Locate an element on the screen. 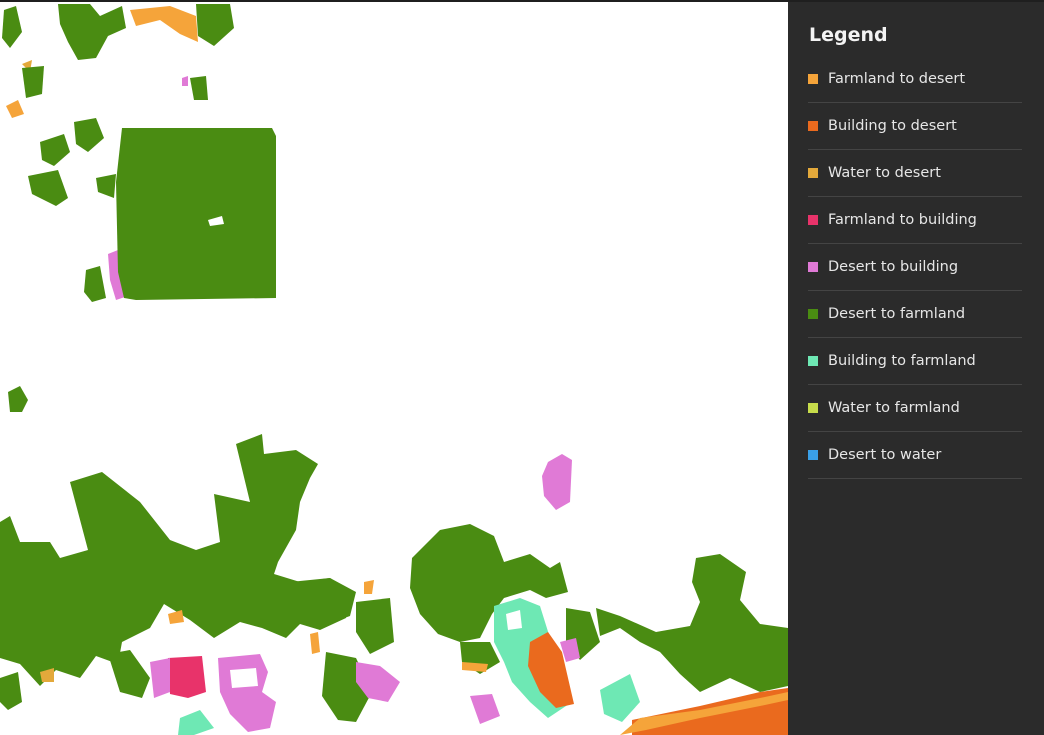  legend-item: Farmland to building is located at coordinates (915, 220).